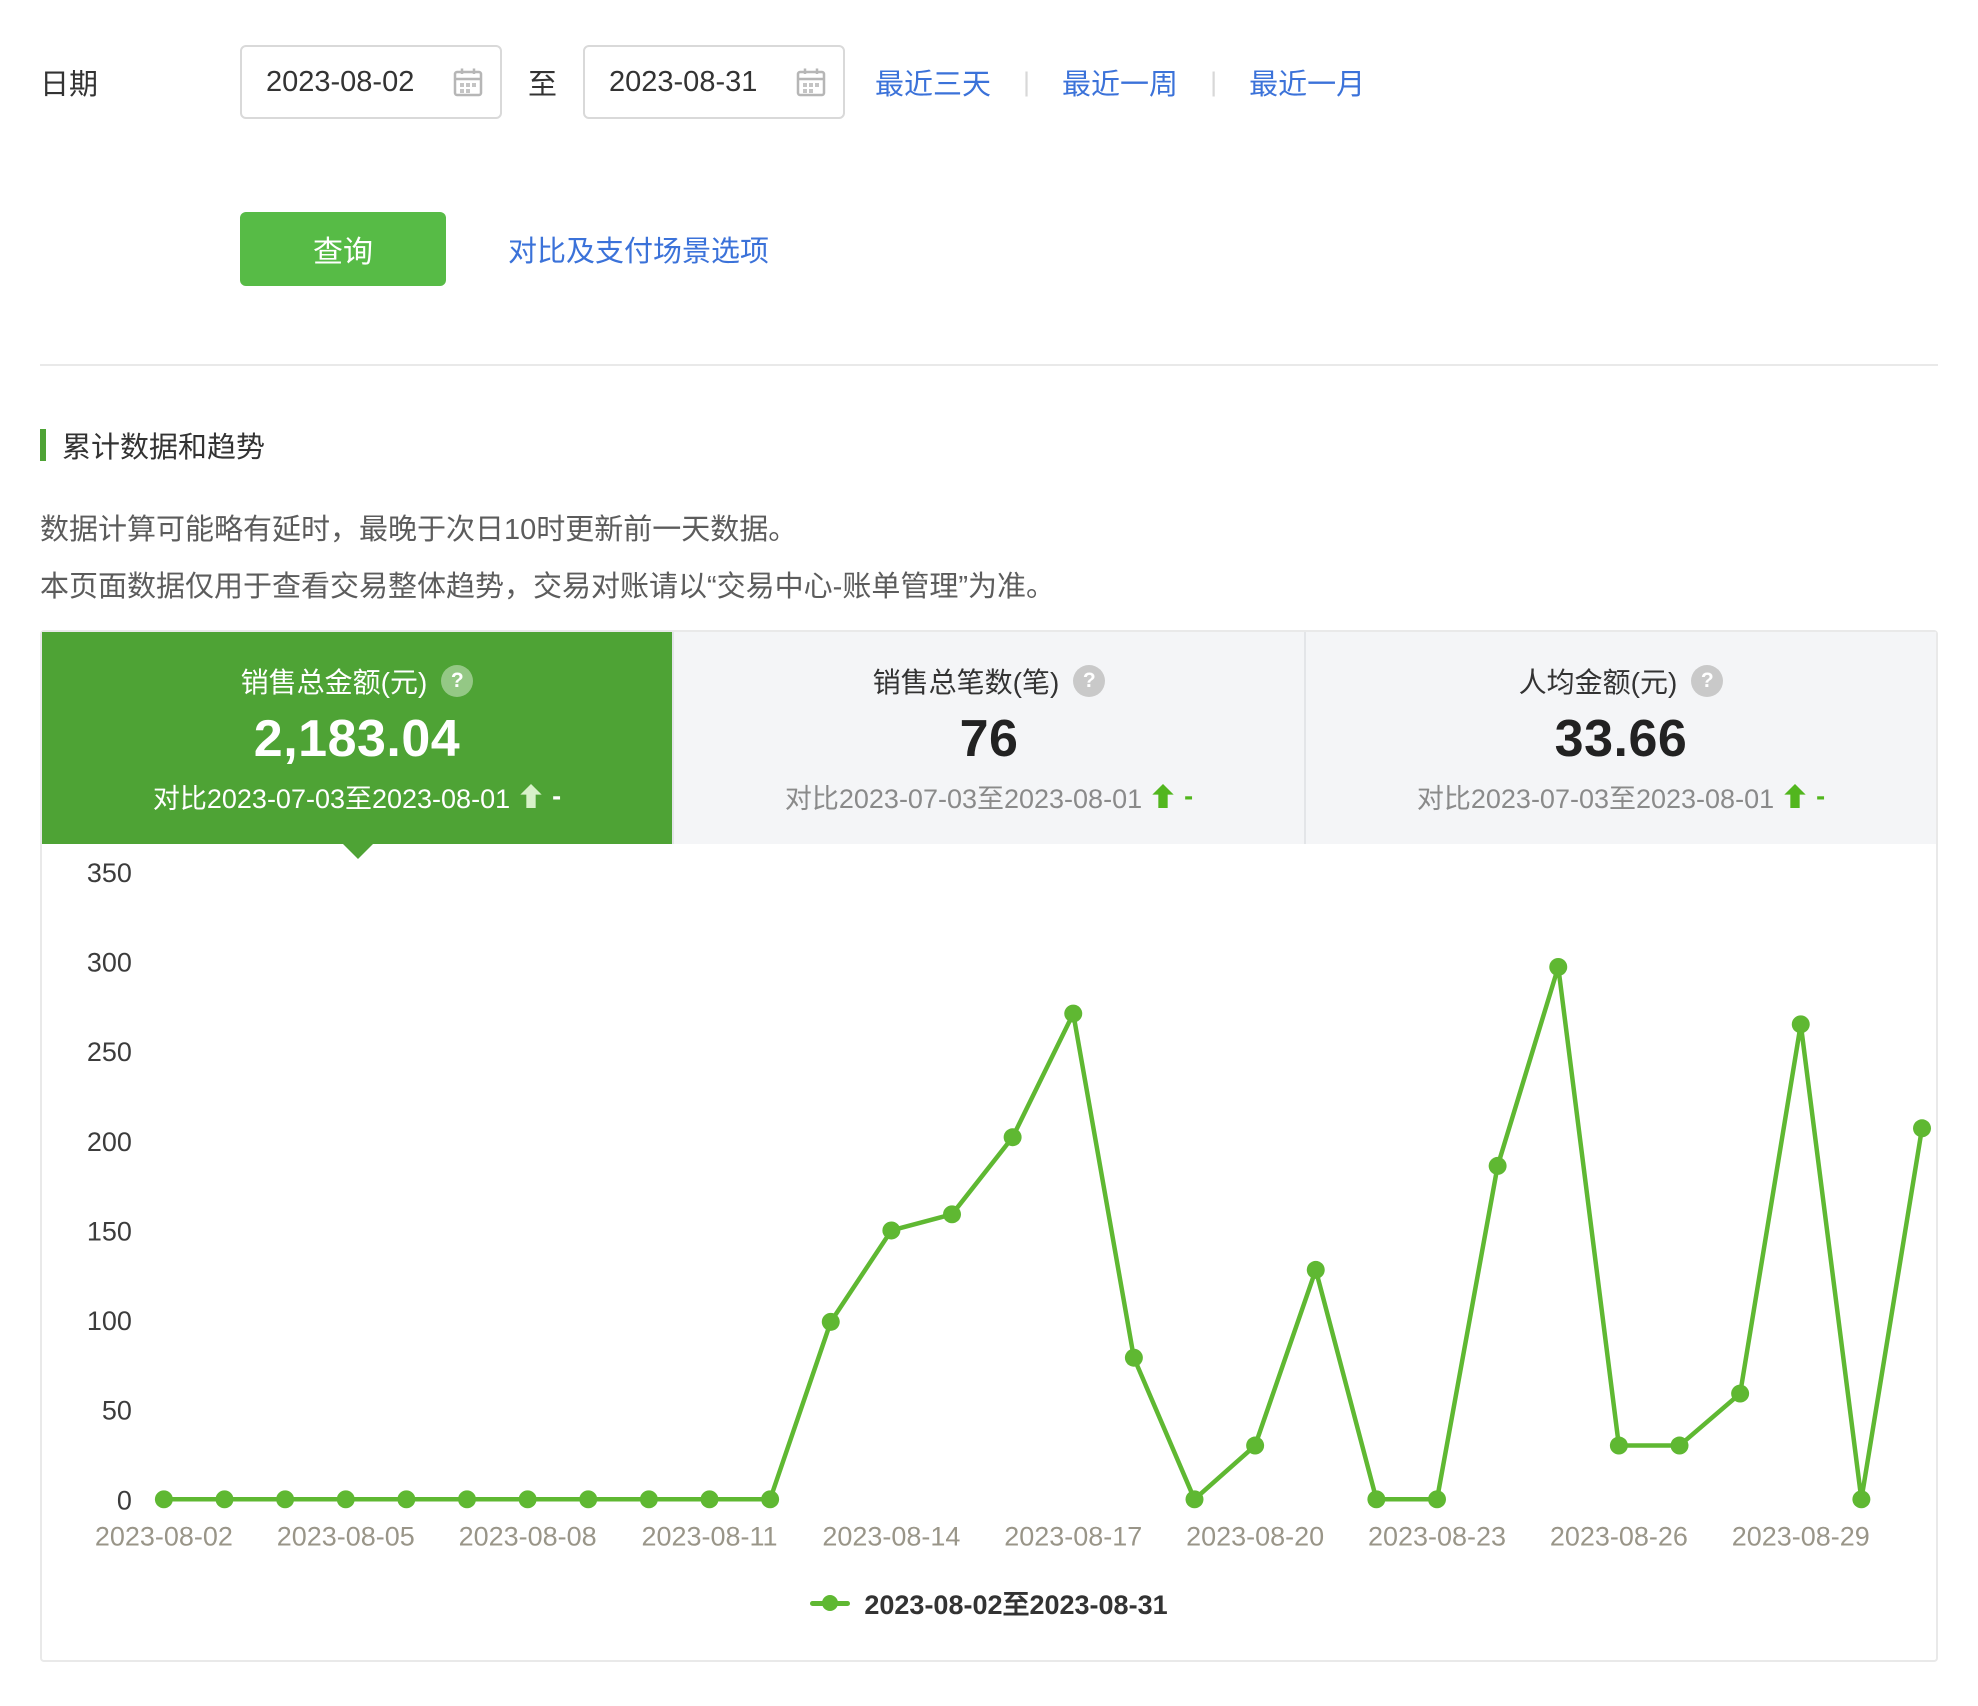 This screenshot has height=1706, width=1978. Describe the element at coordinates (164, 448) in the screenshot. I see `section-title: 累计数据和趋势` at that location.